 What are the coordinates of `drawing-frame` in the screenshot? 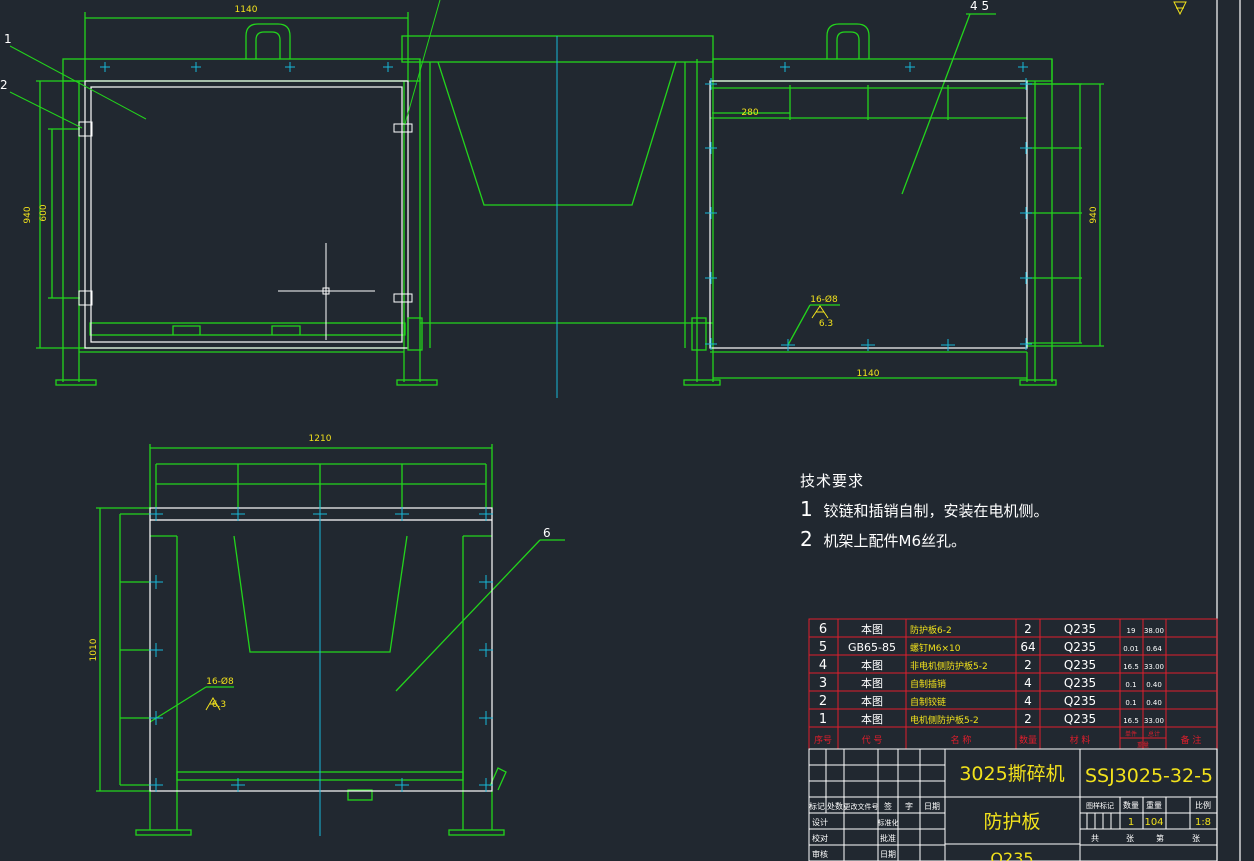 It's located at (1228, 430).